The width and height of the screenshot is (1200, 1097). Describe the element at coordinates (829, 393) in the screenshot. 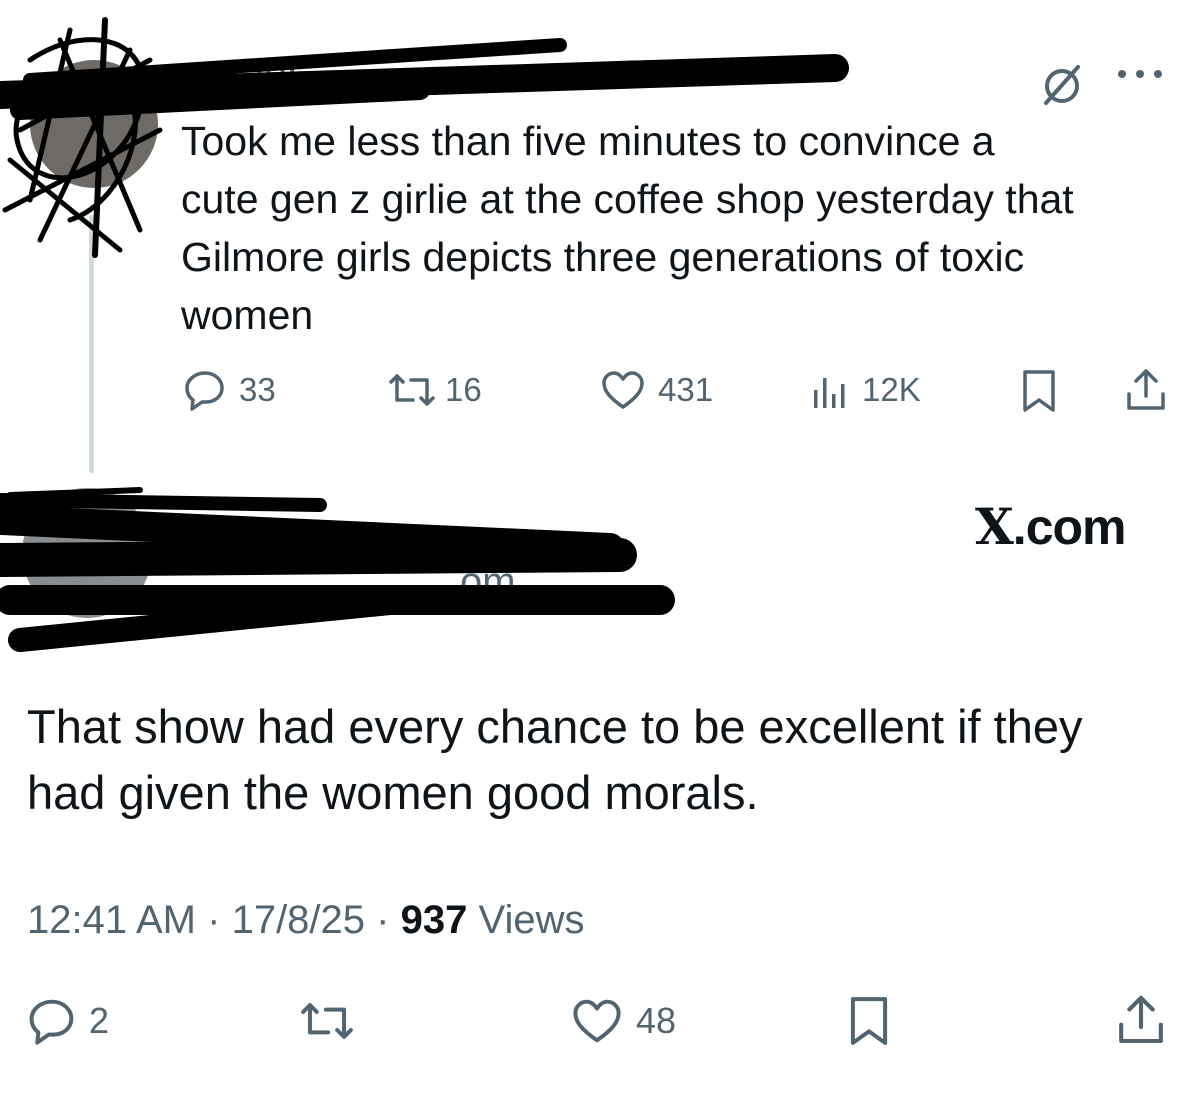

I see `views-icon` at that location.